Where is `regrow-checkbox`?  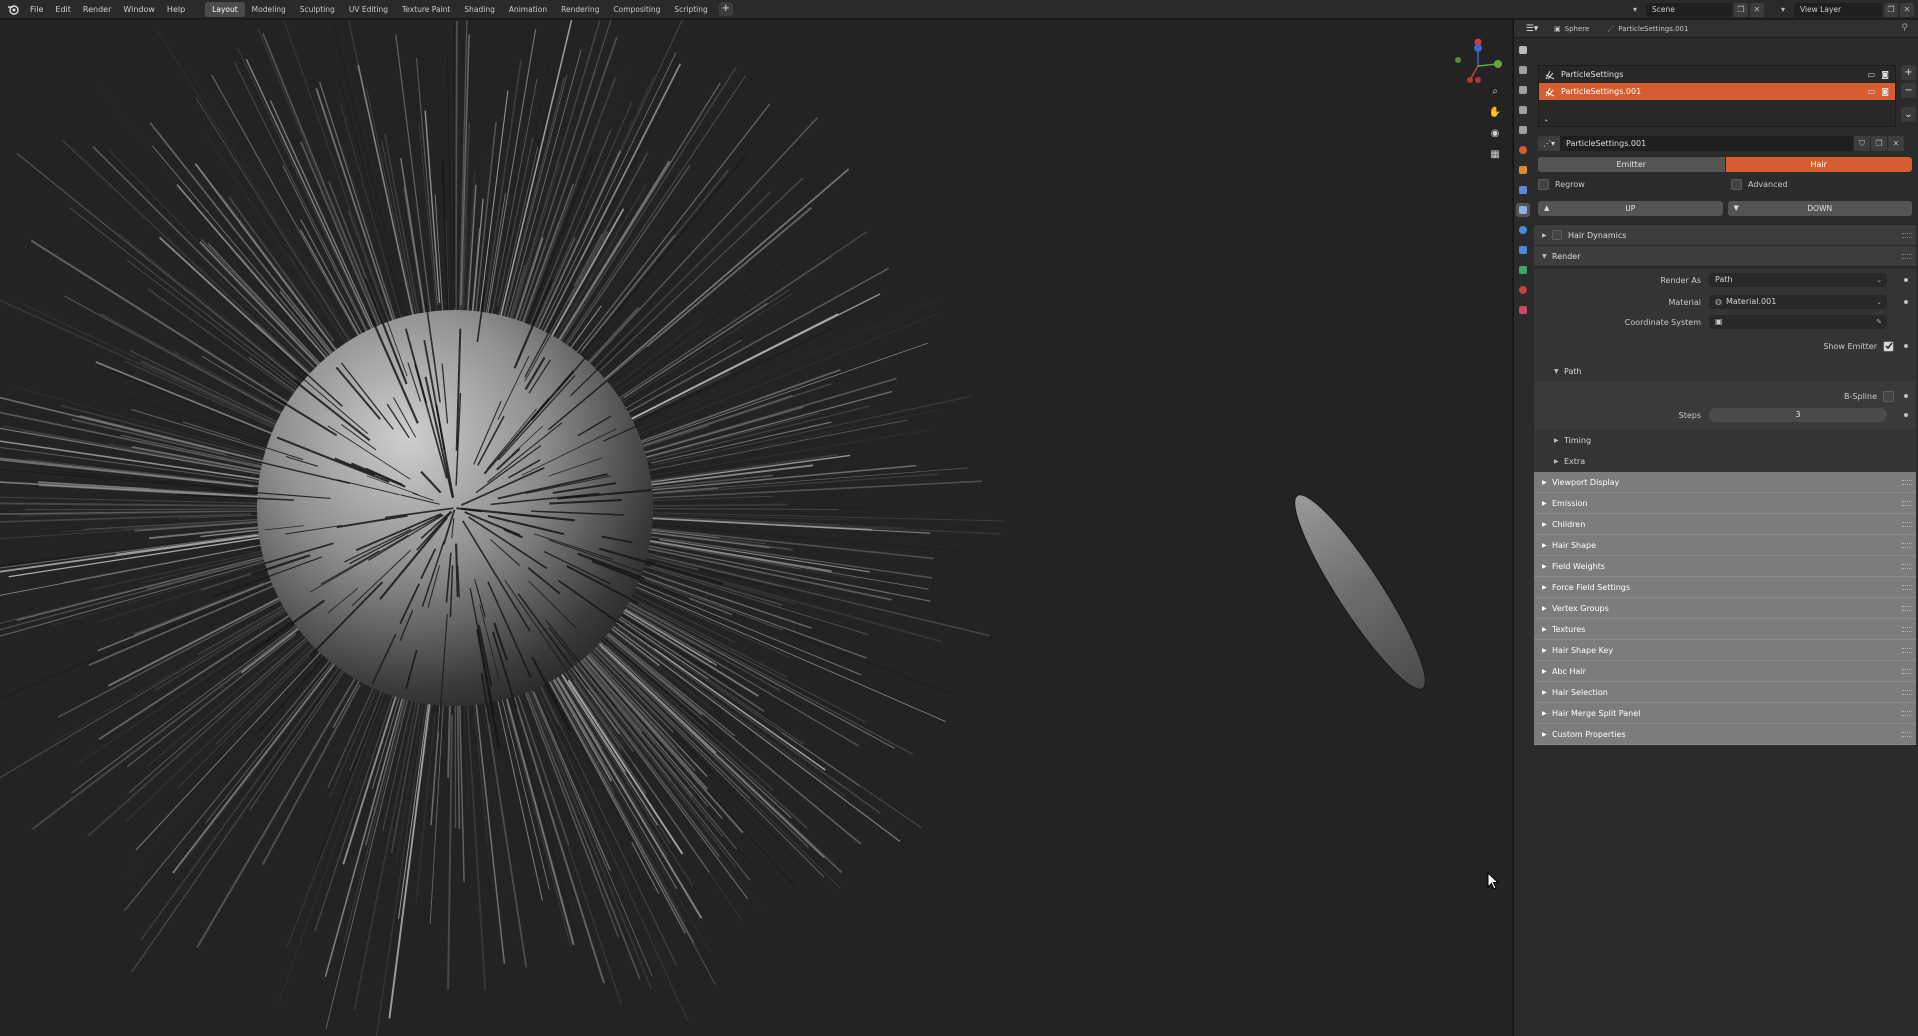 regrow-checkbox is located at coordinates (1543, 184).